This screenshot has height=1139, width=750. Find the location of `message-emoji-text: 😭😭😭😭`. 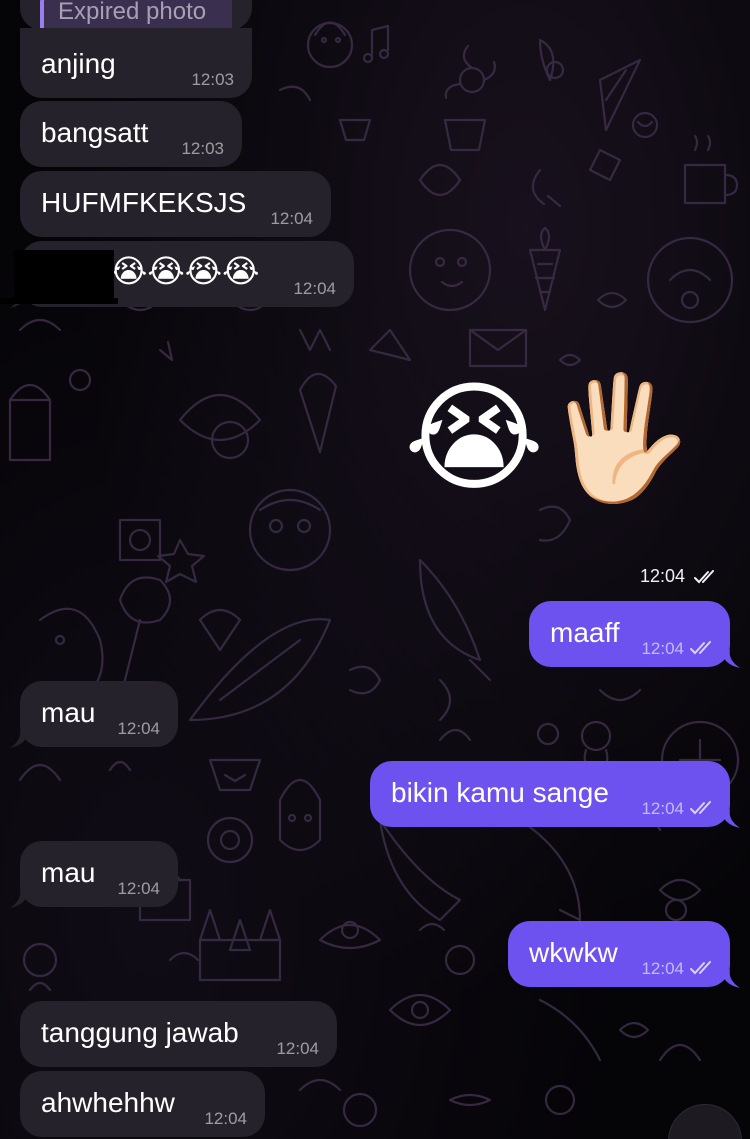

message-emoji-text: 😭😭😭😭 is located at coordinates (185, 271).